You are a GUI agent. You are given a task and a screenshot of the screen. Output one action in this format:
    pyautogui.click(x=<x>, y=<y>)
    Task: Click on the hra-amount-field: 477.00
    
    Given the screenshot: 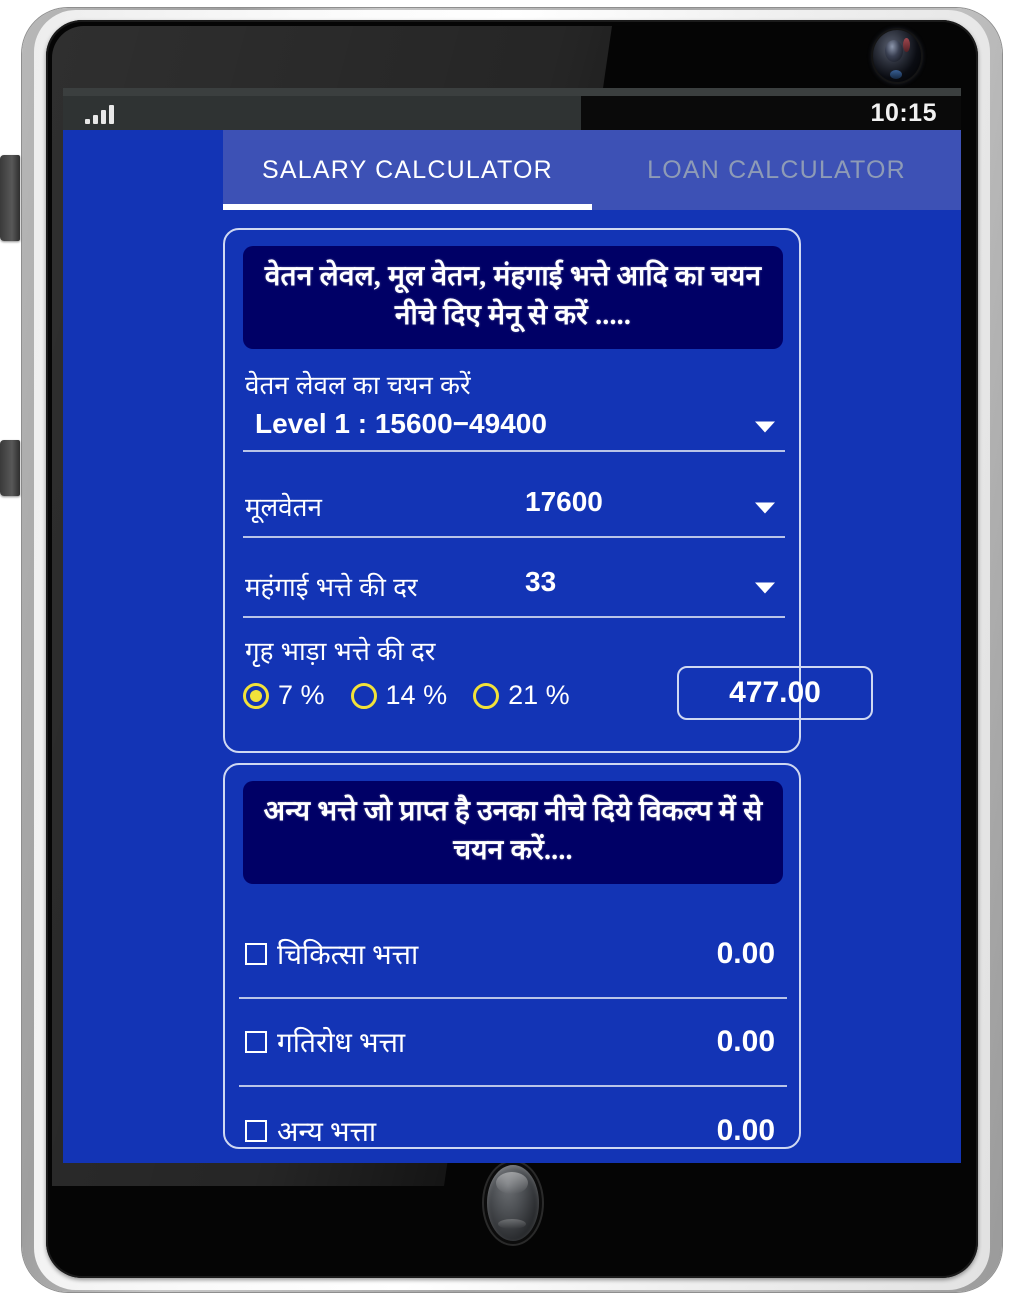 What is the action you would take?
    pyautogui.click(x=775, y=693)
    